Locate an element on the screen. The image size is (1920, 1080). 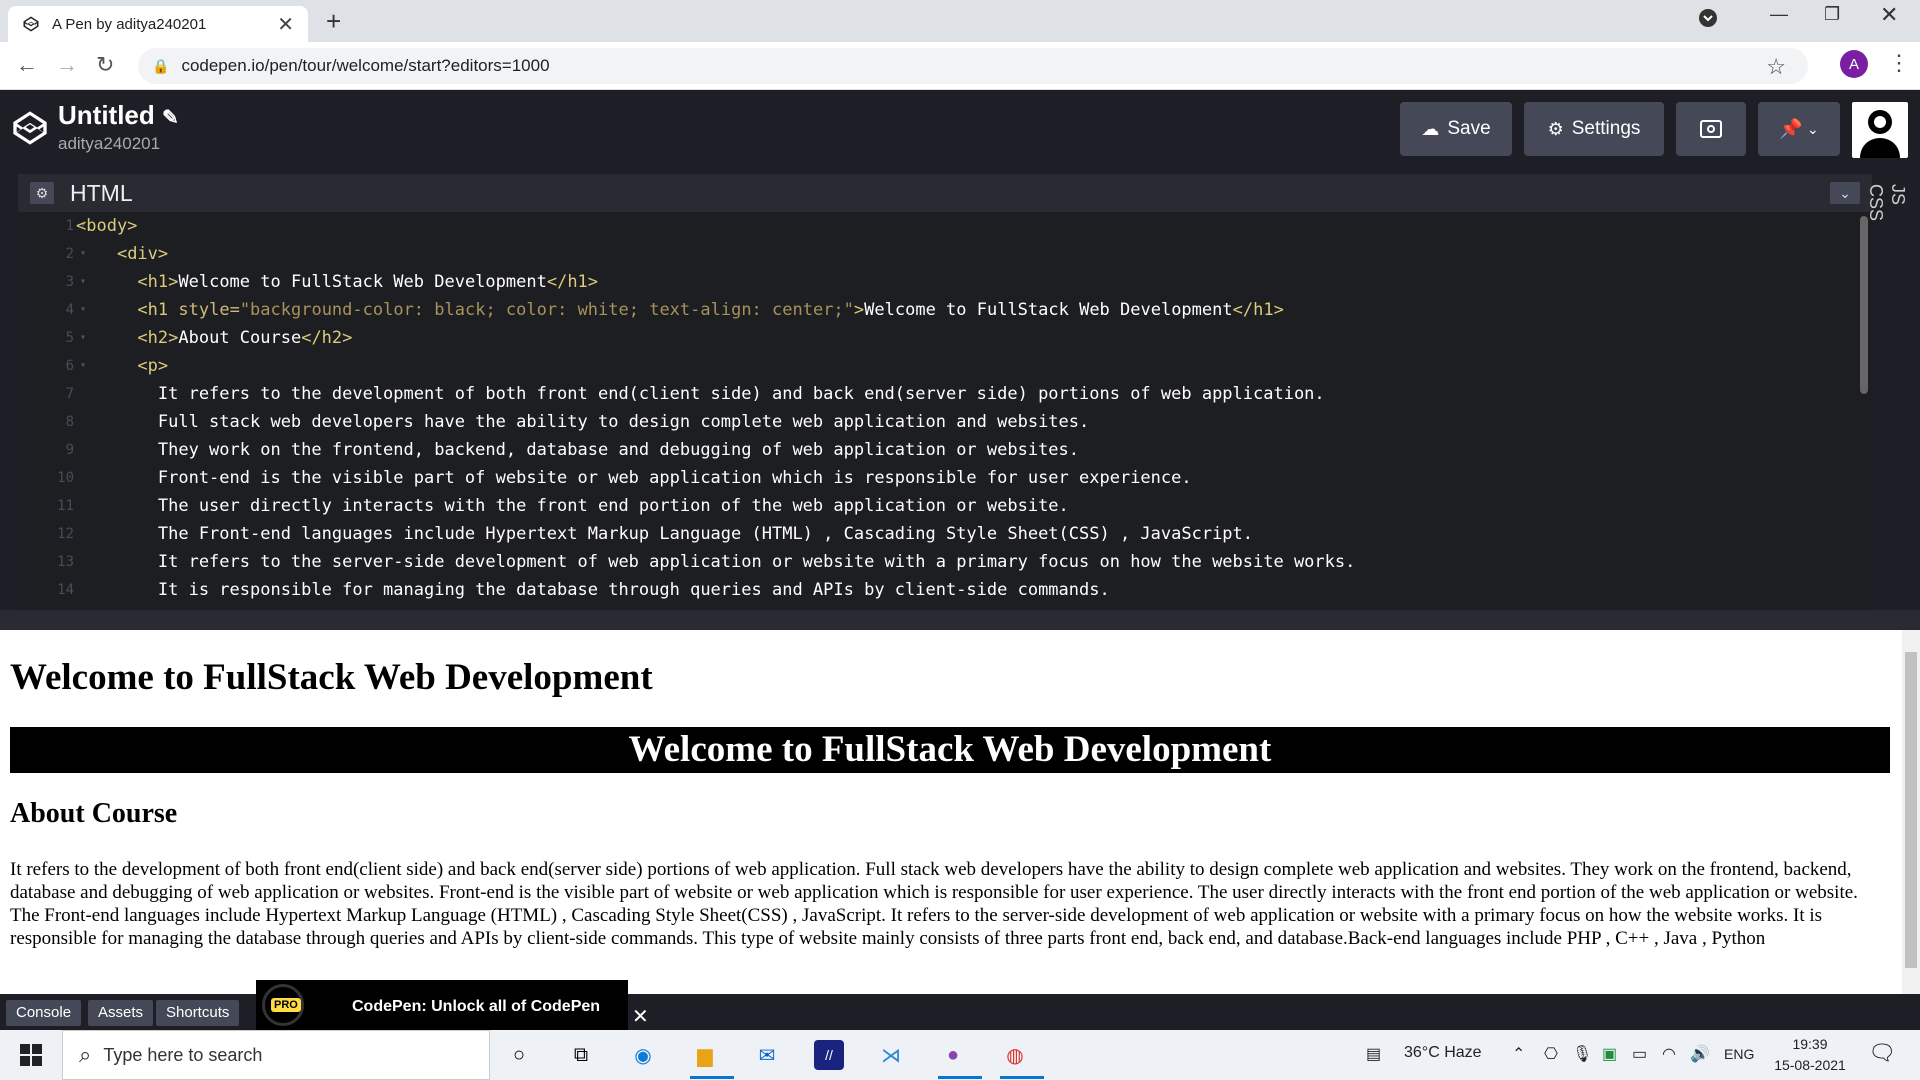
preview-scroll-thumb is located at coordinates (1911, 810).